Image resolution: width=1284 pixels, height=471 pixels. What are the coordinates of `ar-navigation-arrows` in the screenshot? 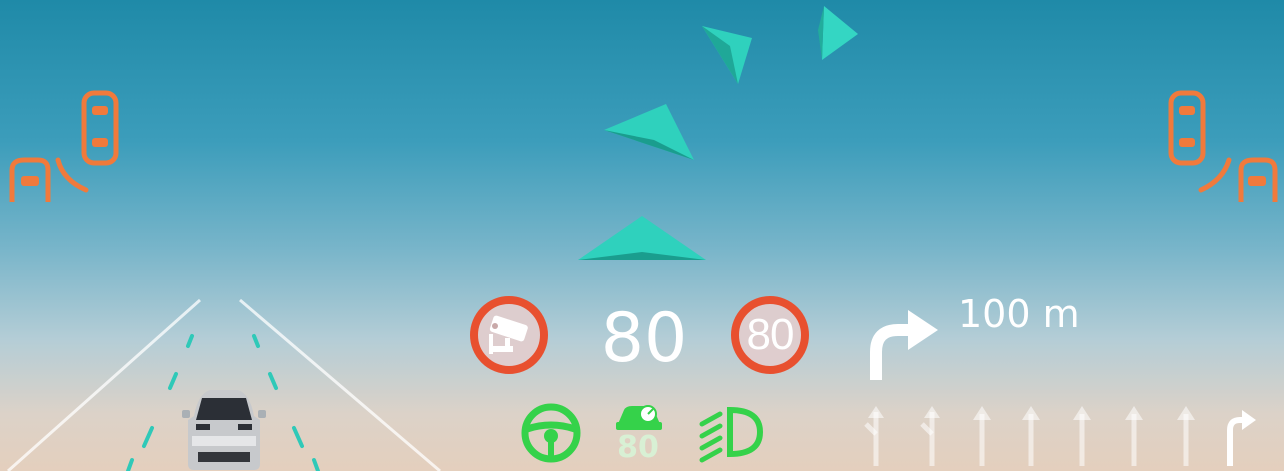 It's located at (718, 133).